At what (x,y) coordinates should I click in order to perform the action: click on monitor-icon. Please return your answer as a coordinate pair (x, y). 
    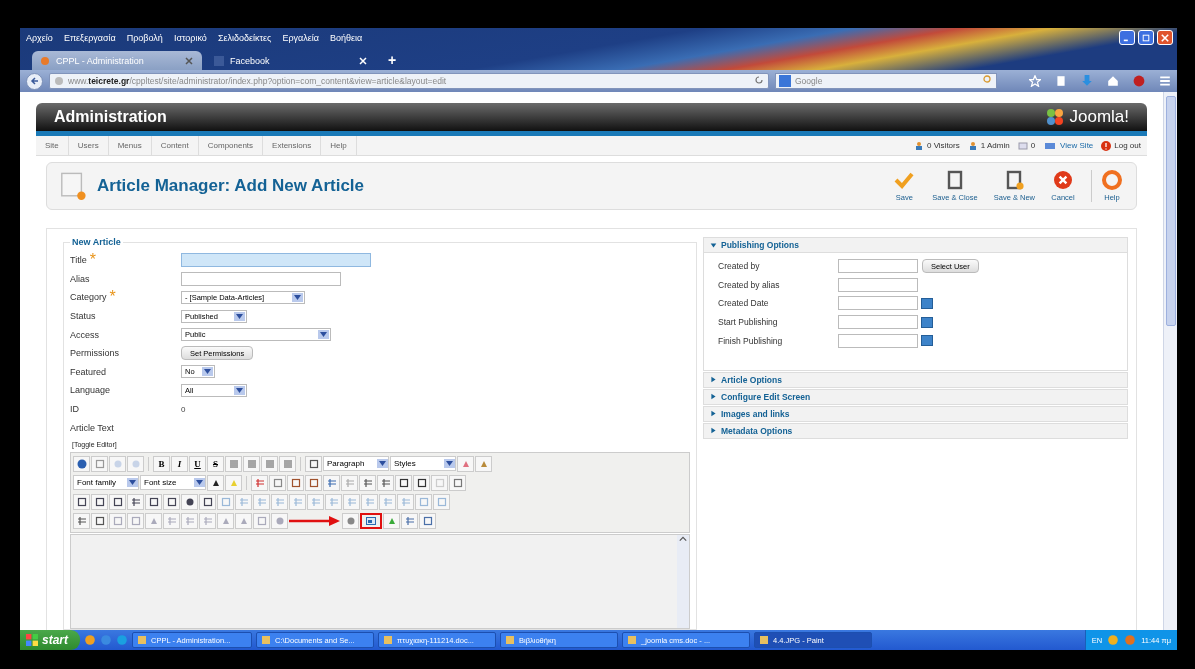
    Looking at the image, I should click on (1050, 145).